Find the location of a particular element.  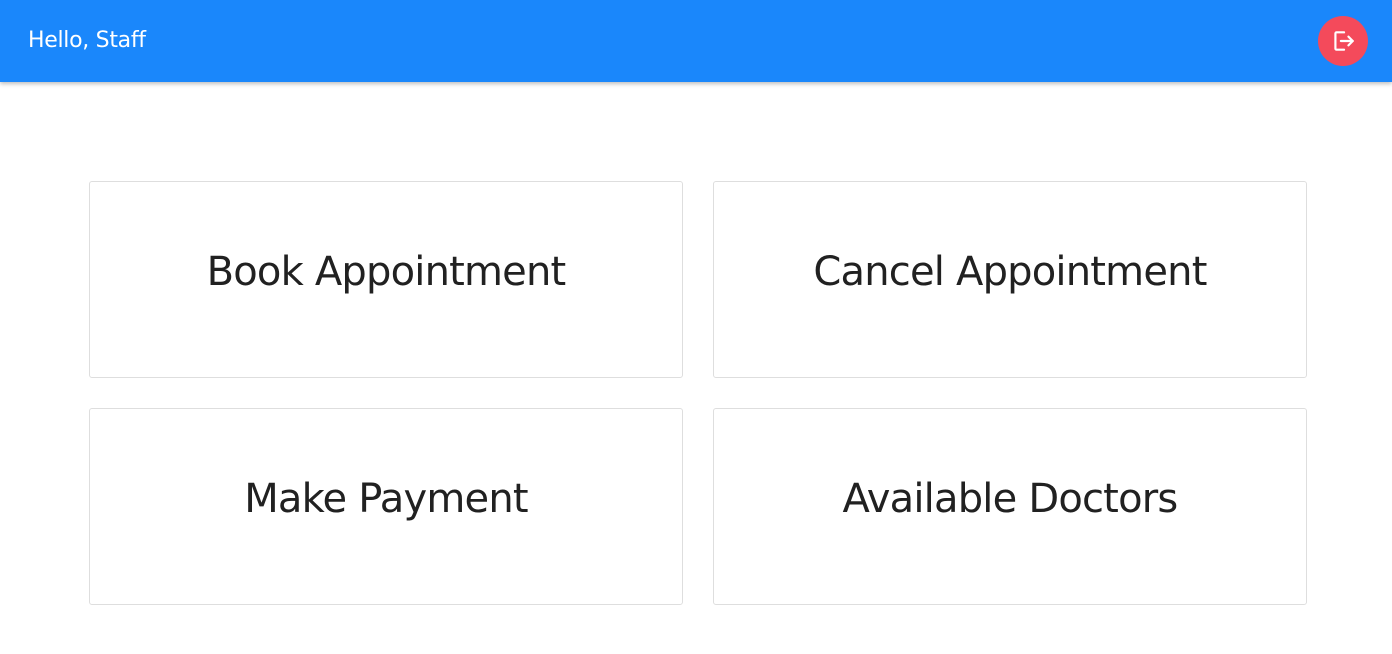

greeting-text: Hello, Staff is located at coordinates (87, 40).